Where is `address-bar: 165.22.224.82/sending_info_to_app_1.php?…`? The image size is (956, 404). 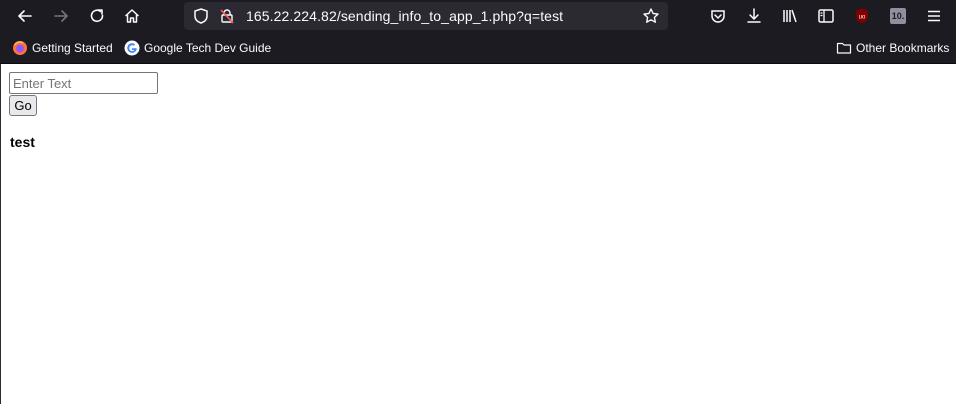
address-bar: 165.22.224.82/sending_info_to_app_1.php?… is located at coordinates (426, 16).